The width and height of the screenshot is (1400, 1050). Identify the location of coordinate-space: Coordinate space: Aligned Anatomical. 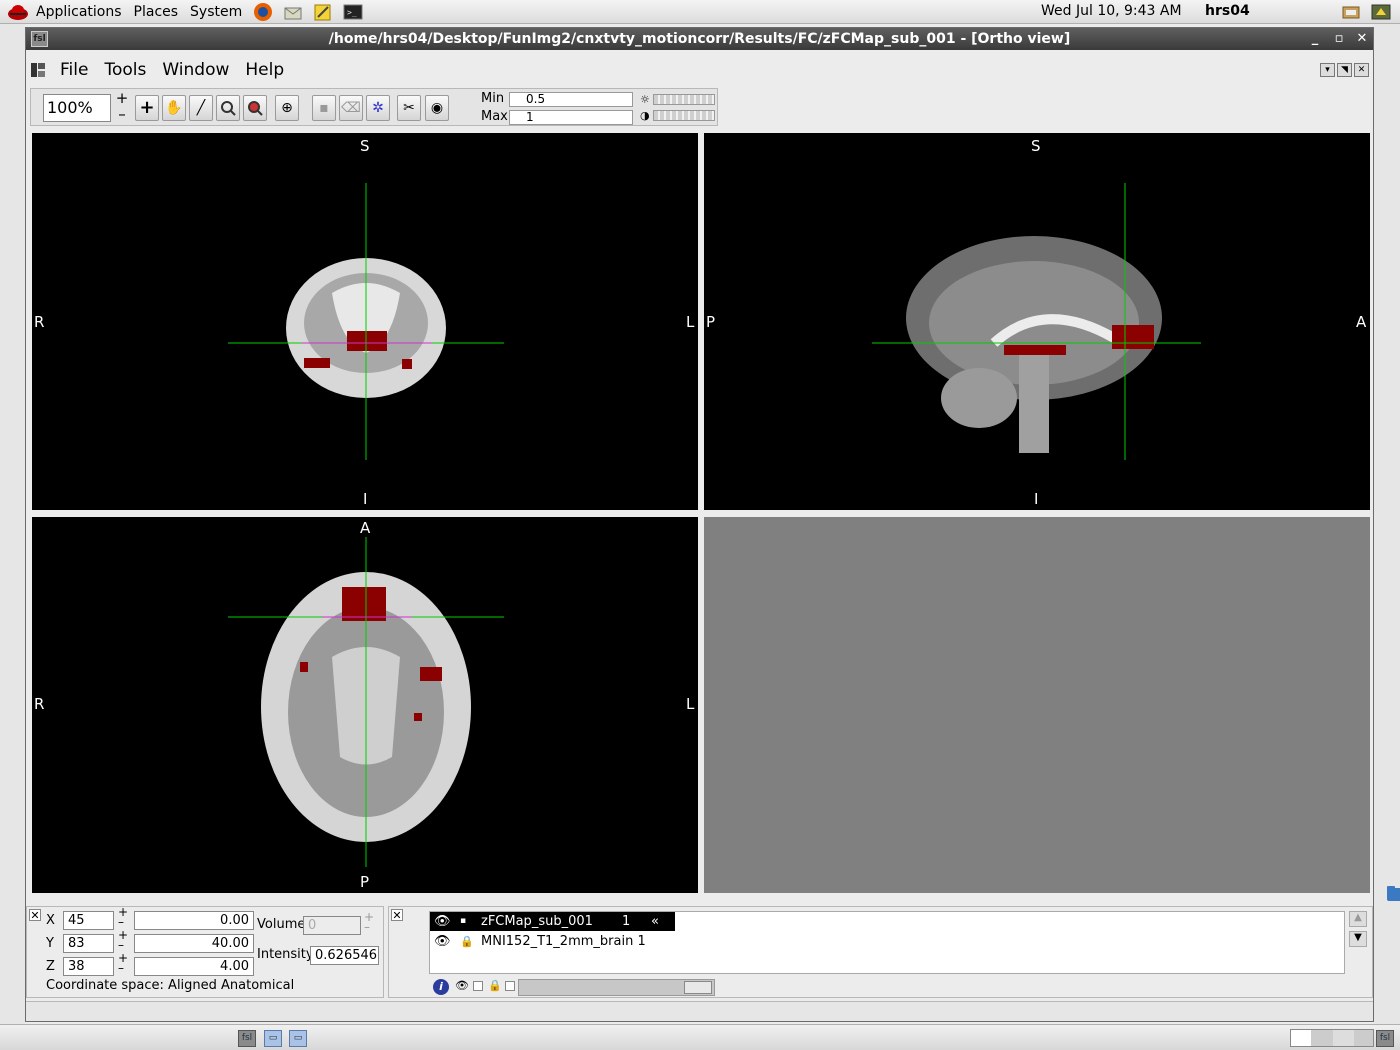
(170, 985).